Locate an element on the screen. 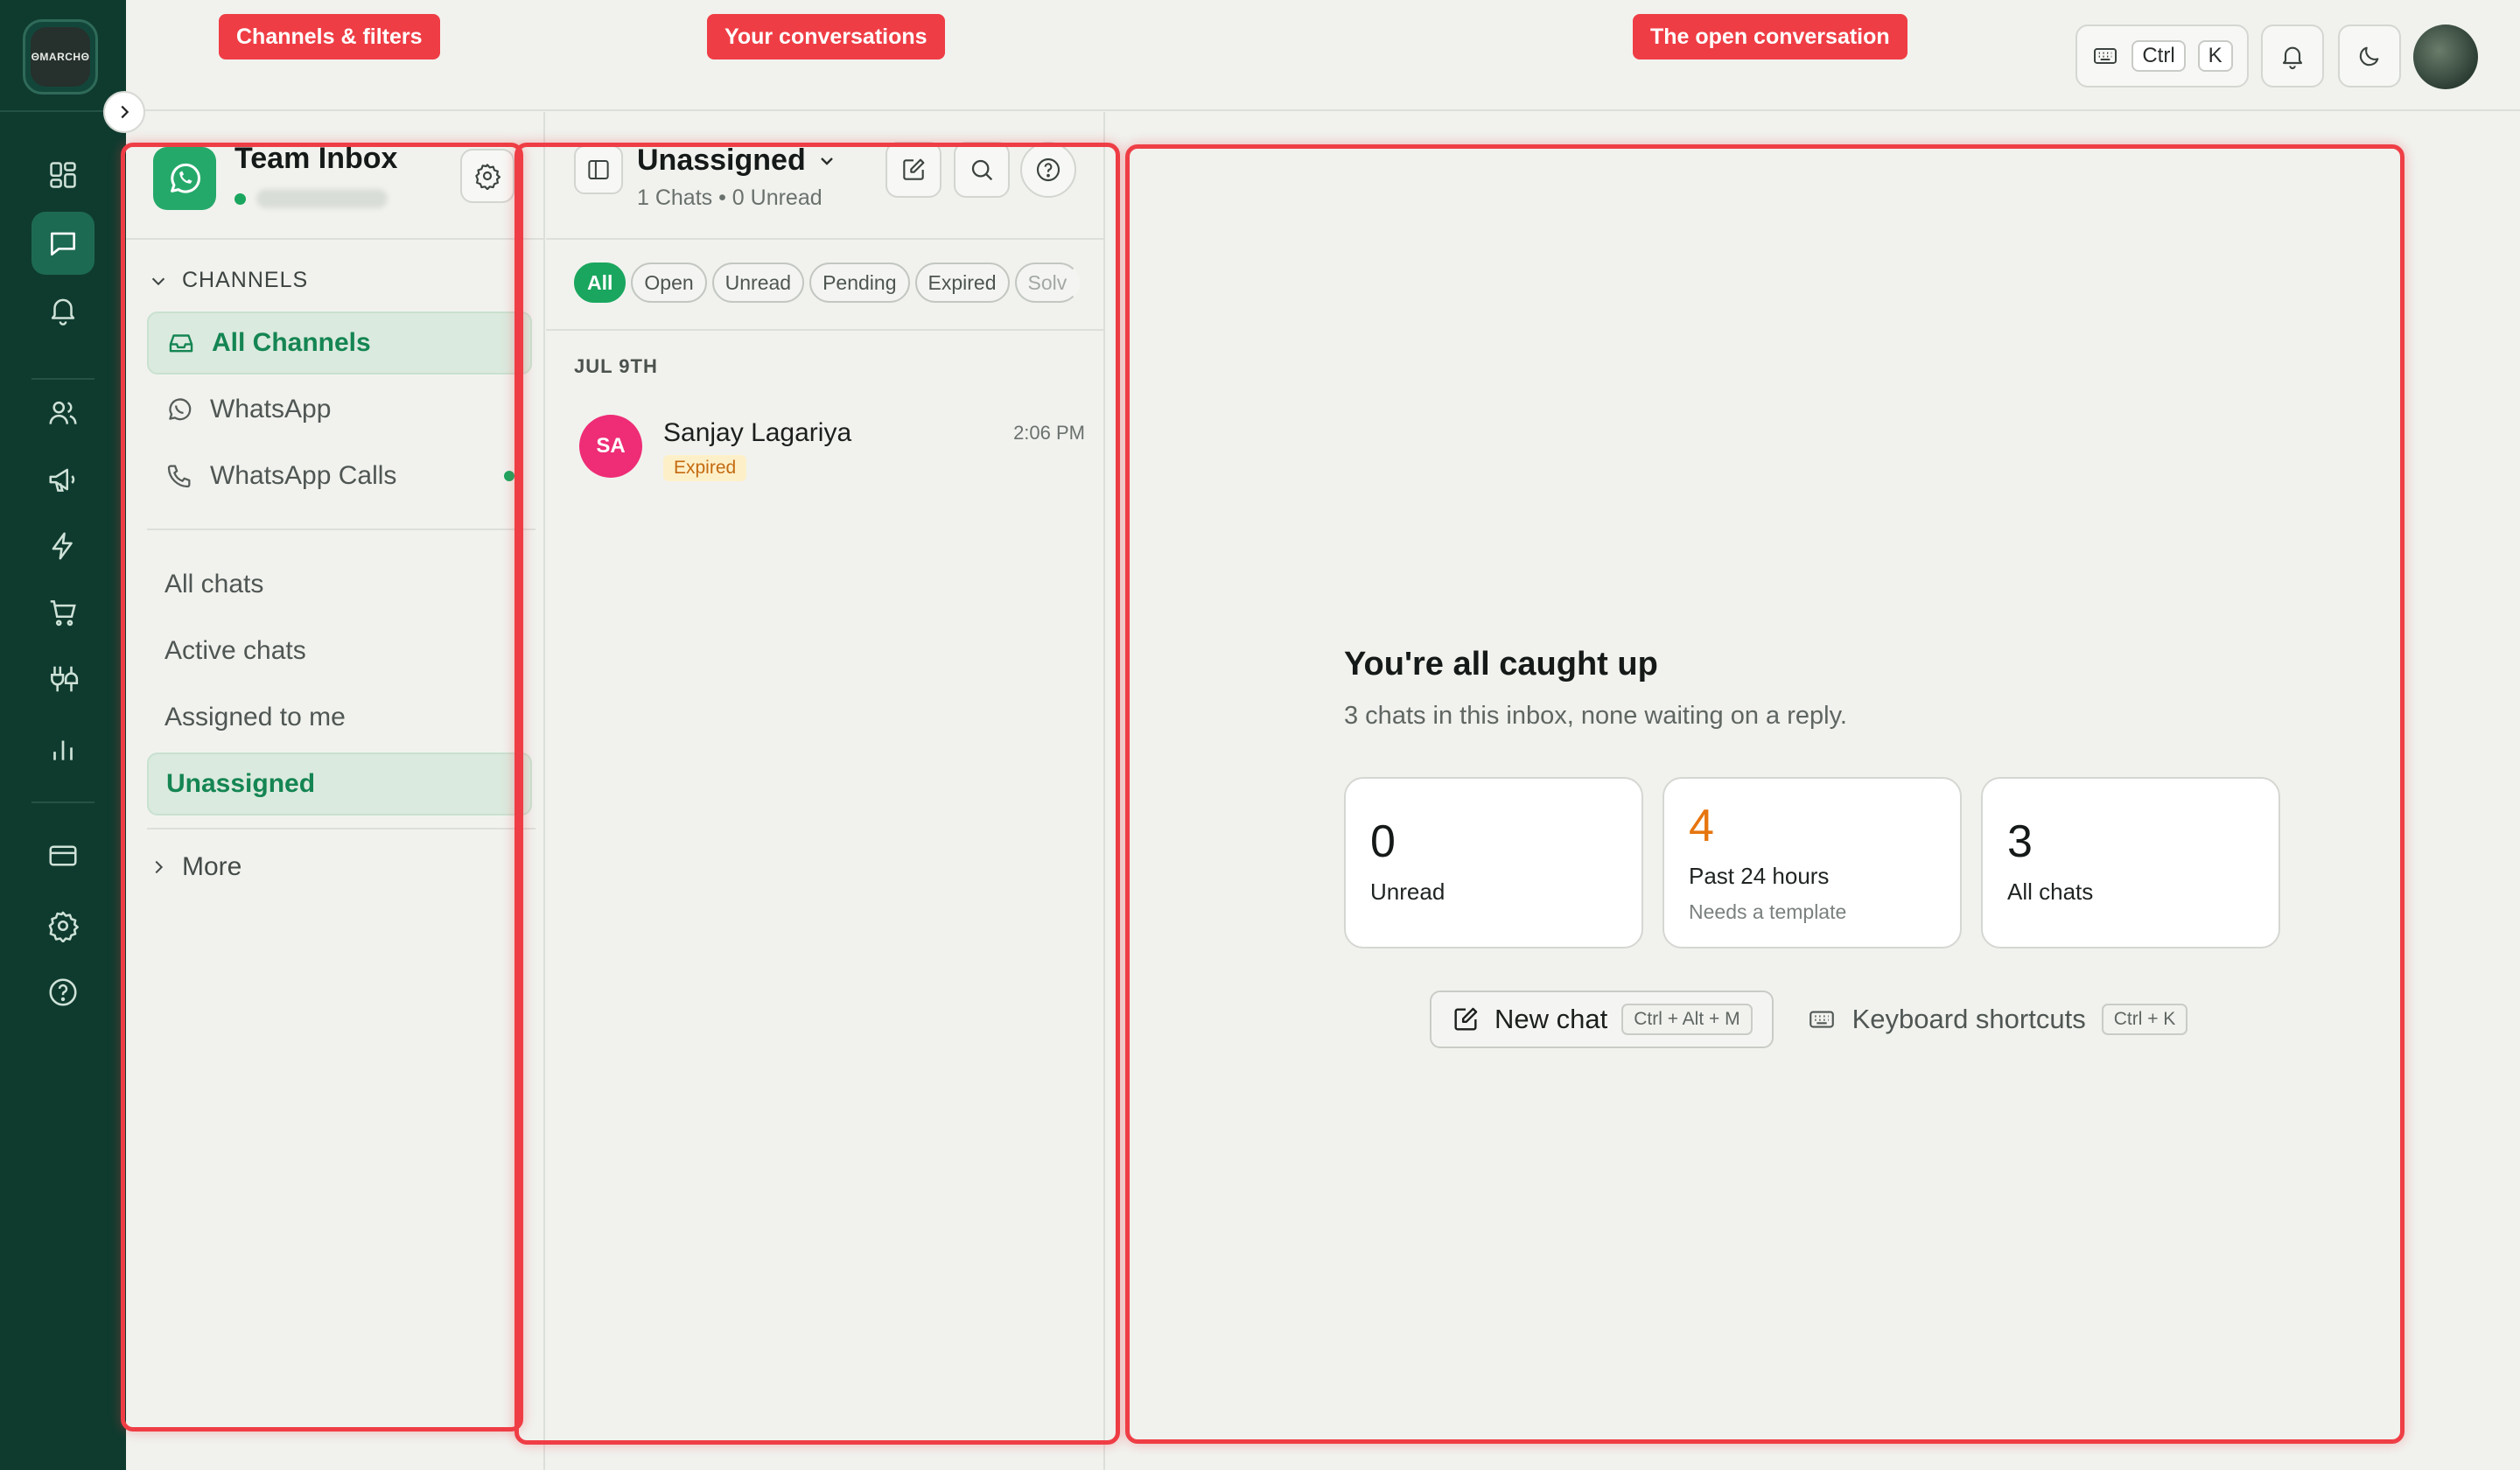 The width and height of the screenshot is (2520, 1470). new-chat-button: New chat Ctrl + Alt + M is located at coordinates (1602, 1019).